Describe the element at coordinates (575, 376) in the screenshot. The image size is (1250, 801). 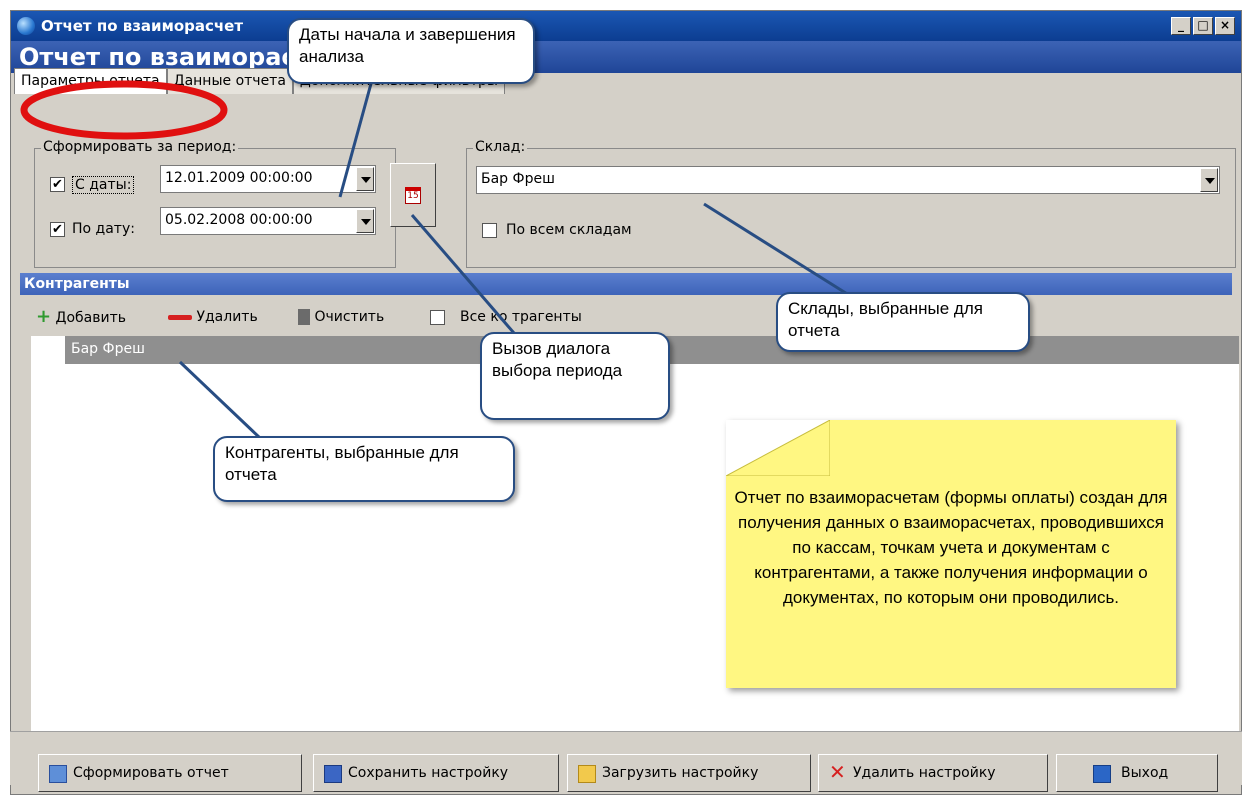
I see `callout-period-dialog: Вызов диалога выбора периода` at that location.